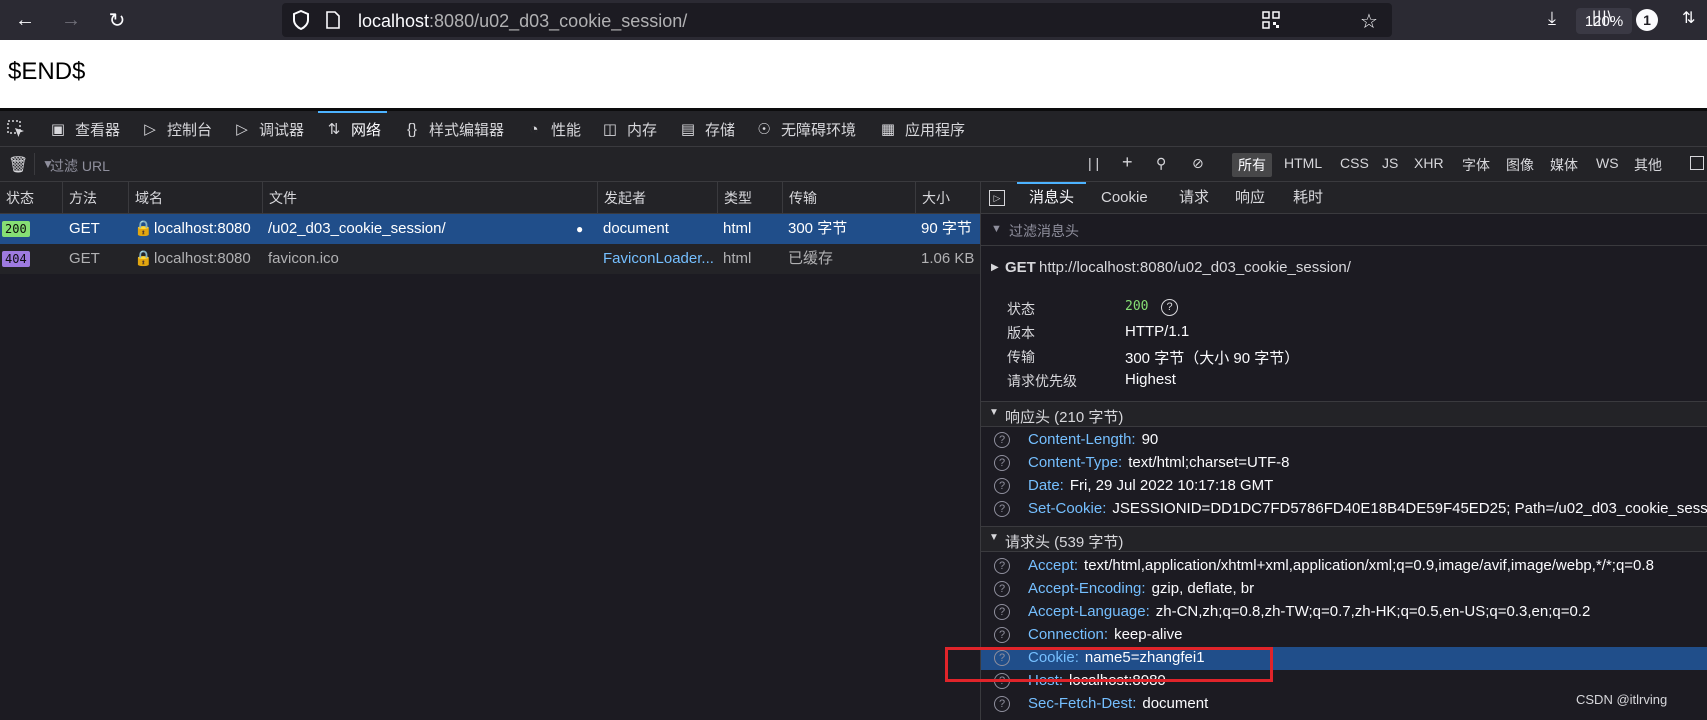 This screenshot has height=720, width=1707. I want to click on tab-headers: 消息头, so click(1051, 198).